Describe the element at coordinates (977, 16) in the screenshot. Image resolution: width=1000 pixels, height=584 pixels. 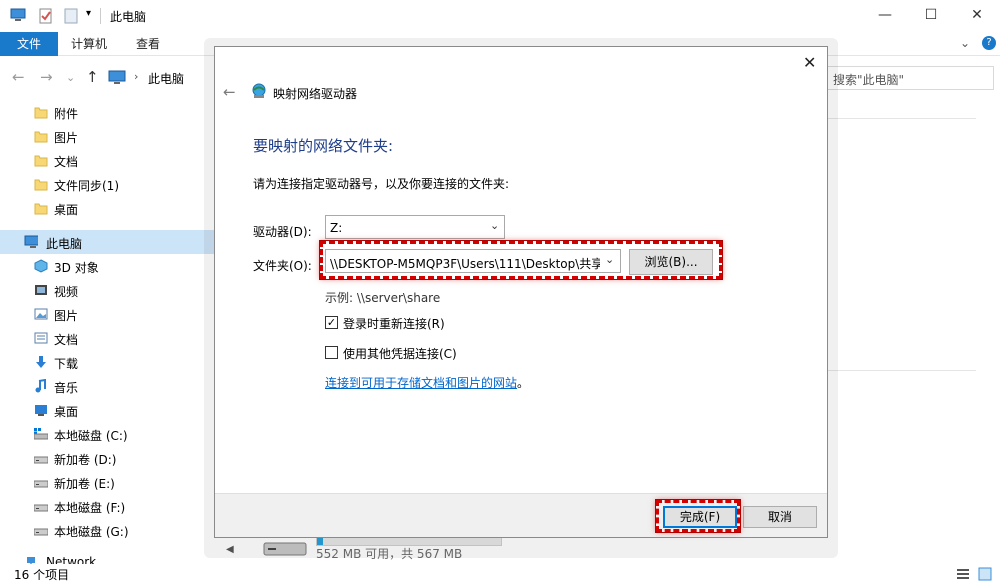
I see `close-button: ✕` at that location.